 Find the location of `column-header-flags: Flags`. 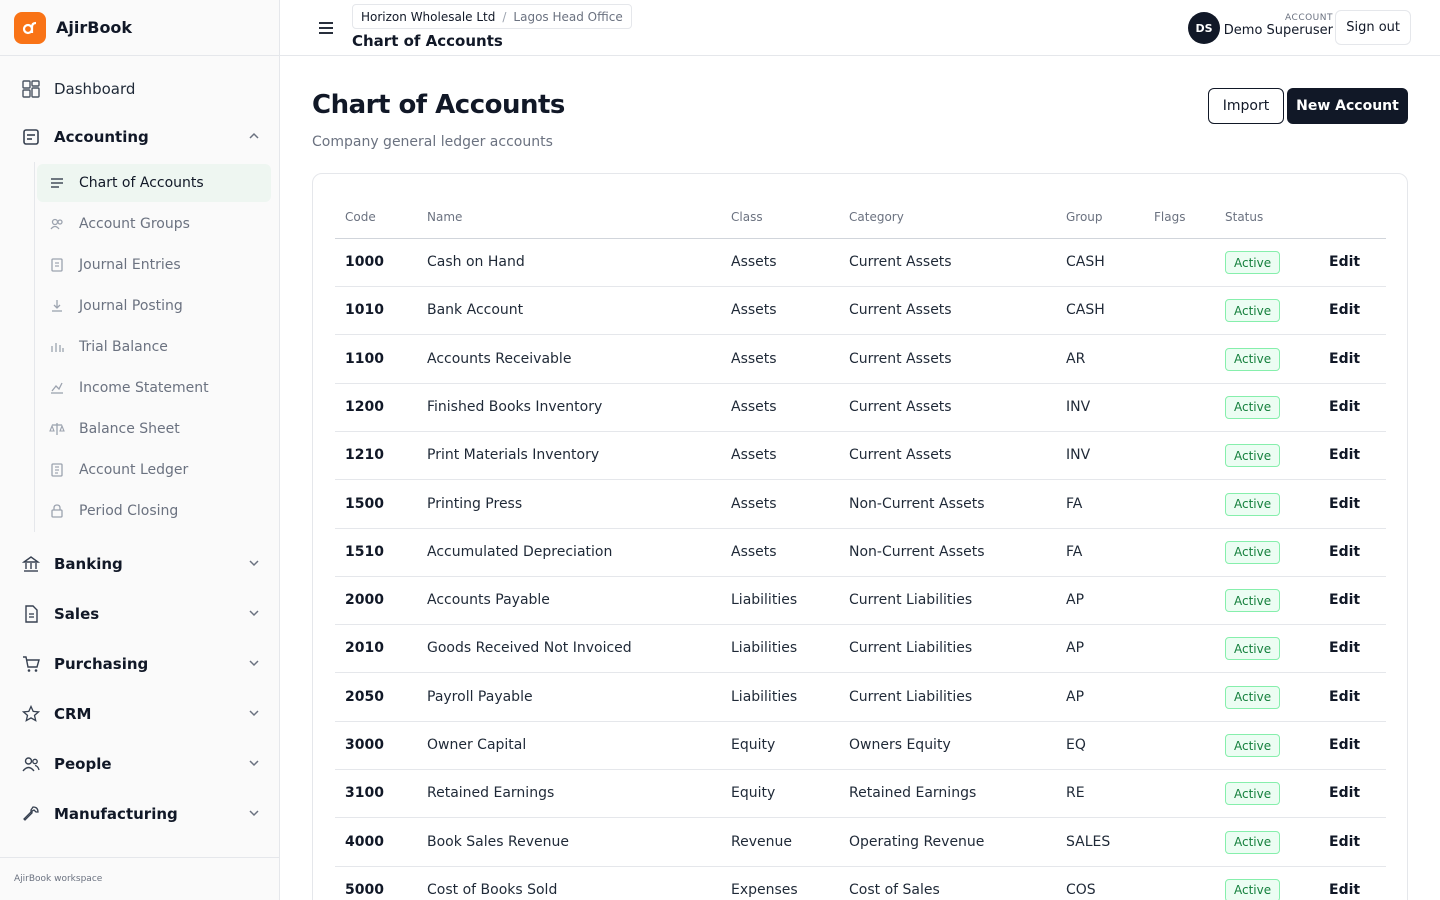

column-header-flags: Flags is located at coordinates (1169, 217).